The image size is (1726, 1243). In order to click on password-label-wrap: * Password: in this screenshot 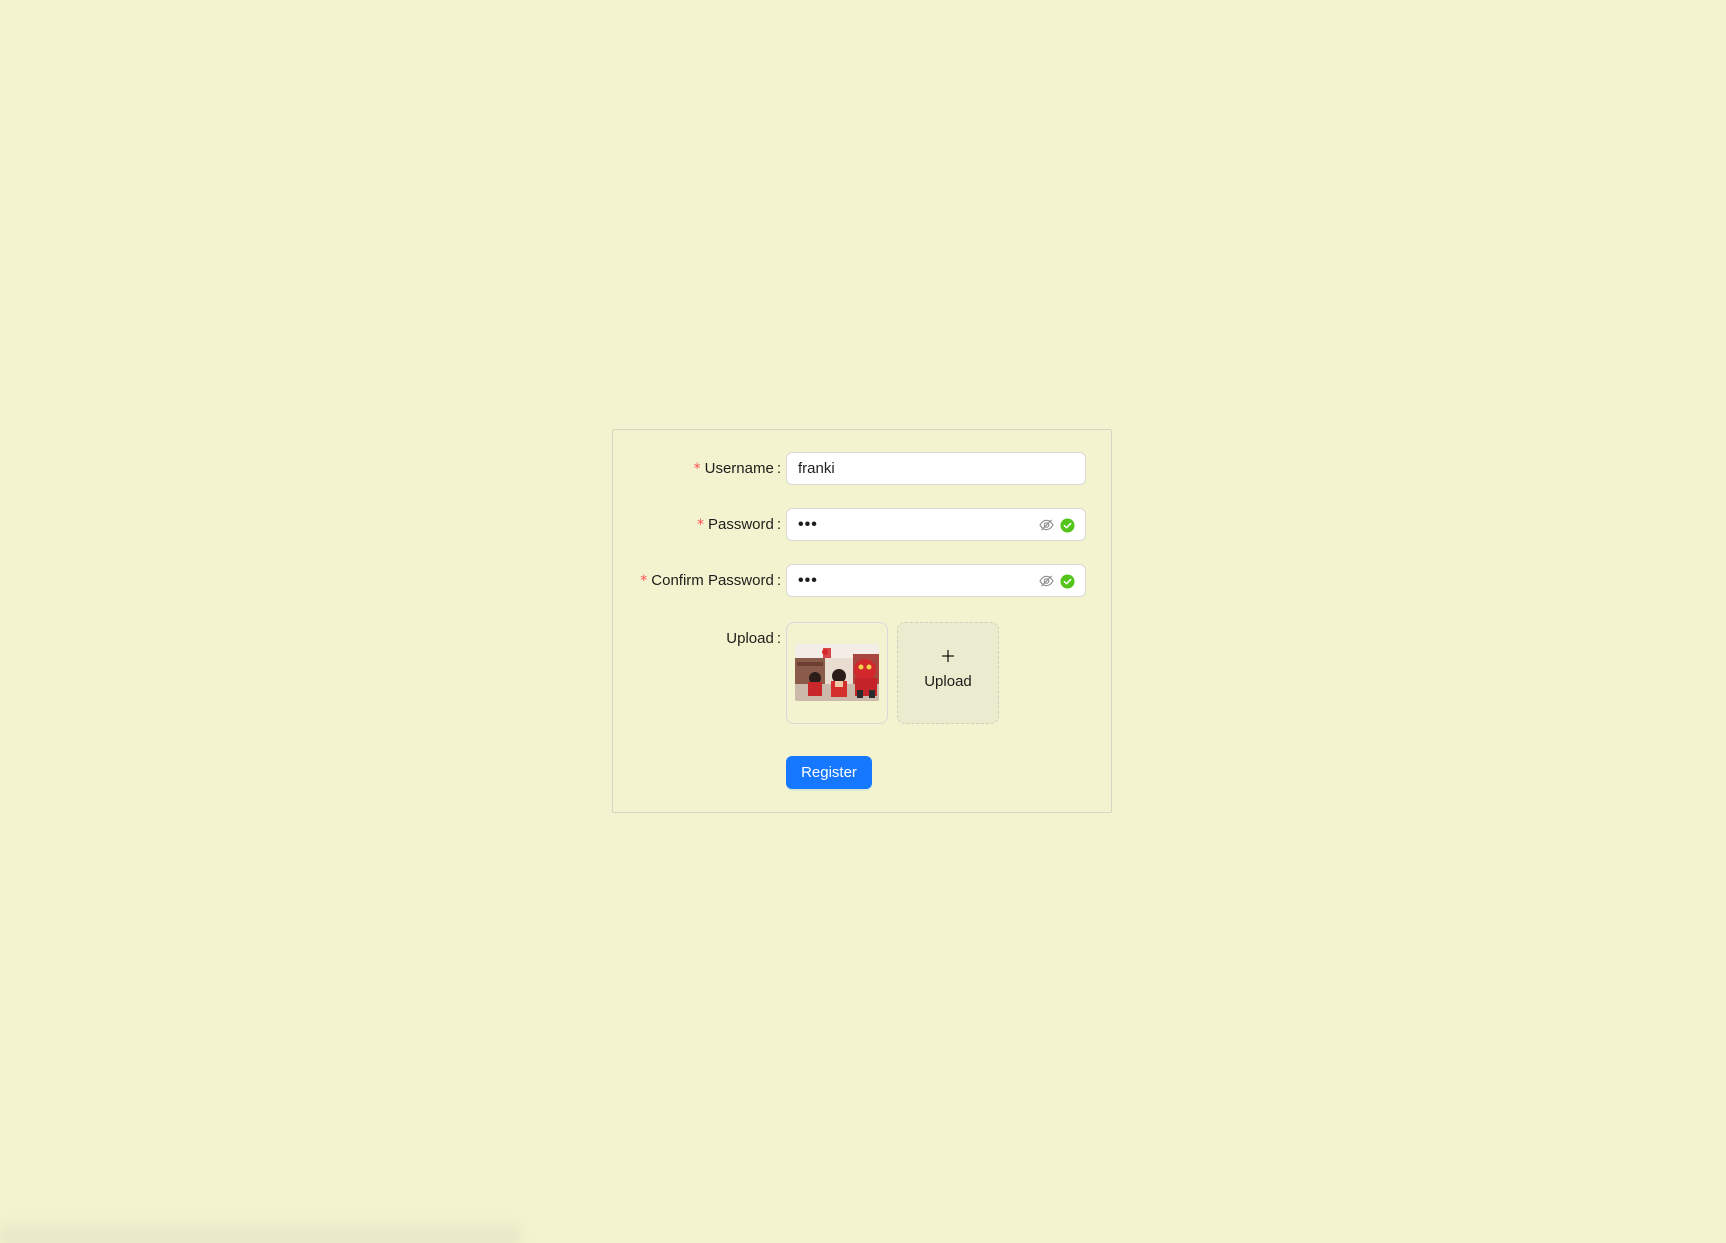, I will do `click(739, 525)`.